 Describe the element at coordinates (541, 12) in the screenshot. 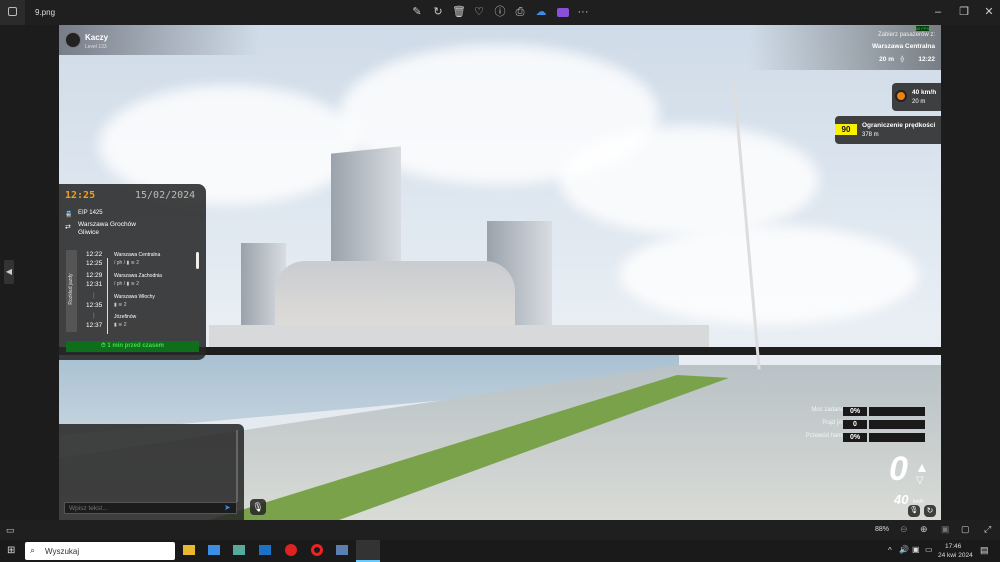

I see `onedrive-icon: ☁` at that location.